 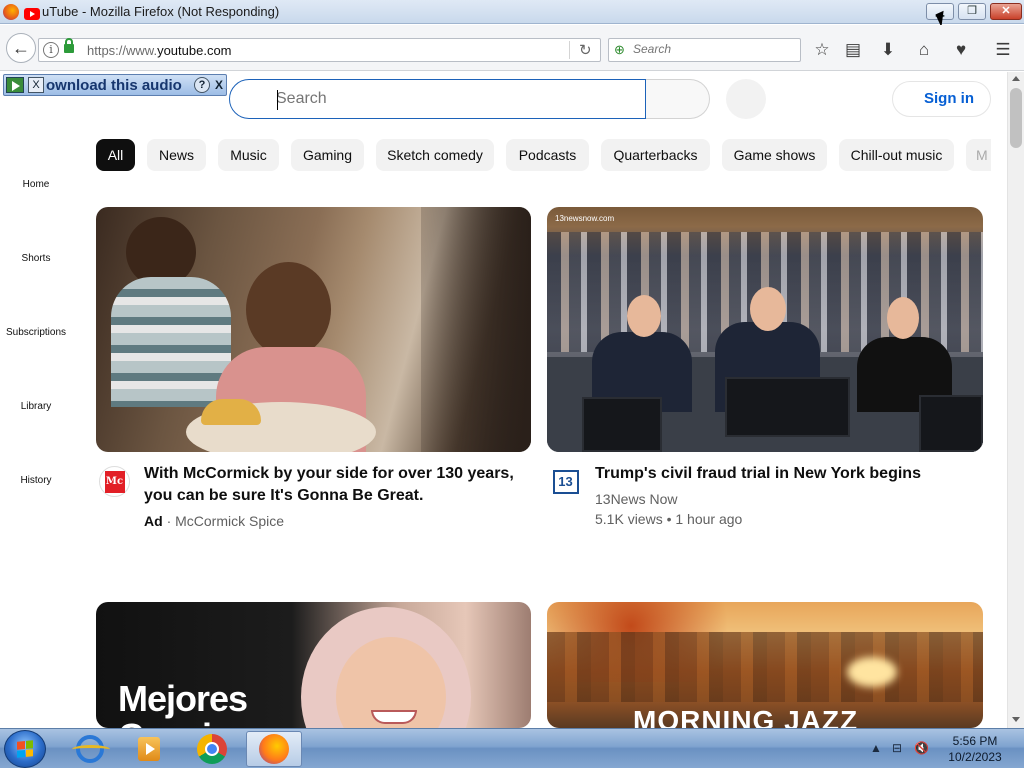 I want to click on network-icon: ⊟, so click(x=897, y=748).